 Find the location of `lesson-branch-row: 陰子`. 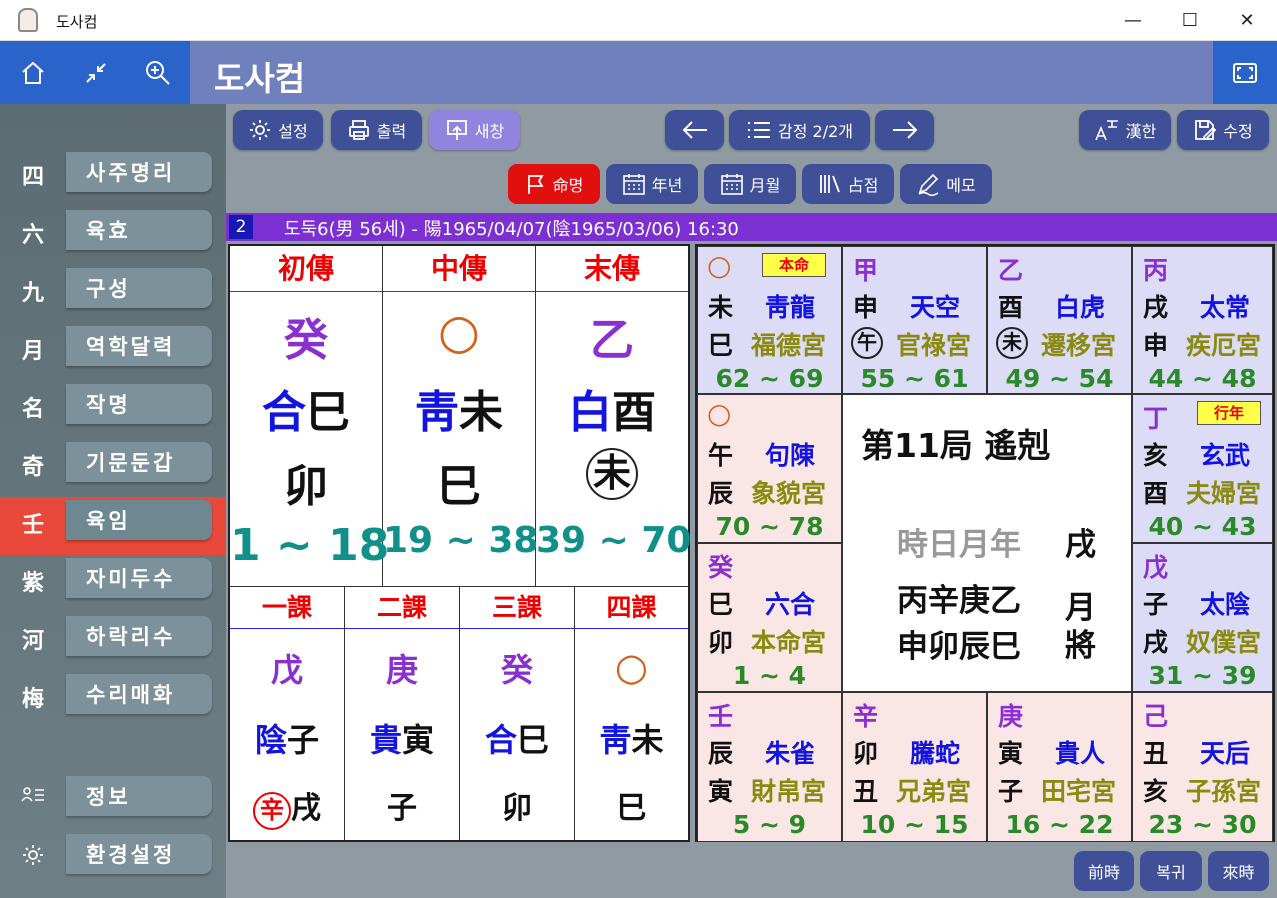

lesson-branch-row: 陰子 is located at coordinates (287, 738).